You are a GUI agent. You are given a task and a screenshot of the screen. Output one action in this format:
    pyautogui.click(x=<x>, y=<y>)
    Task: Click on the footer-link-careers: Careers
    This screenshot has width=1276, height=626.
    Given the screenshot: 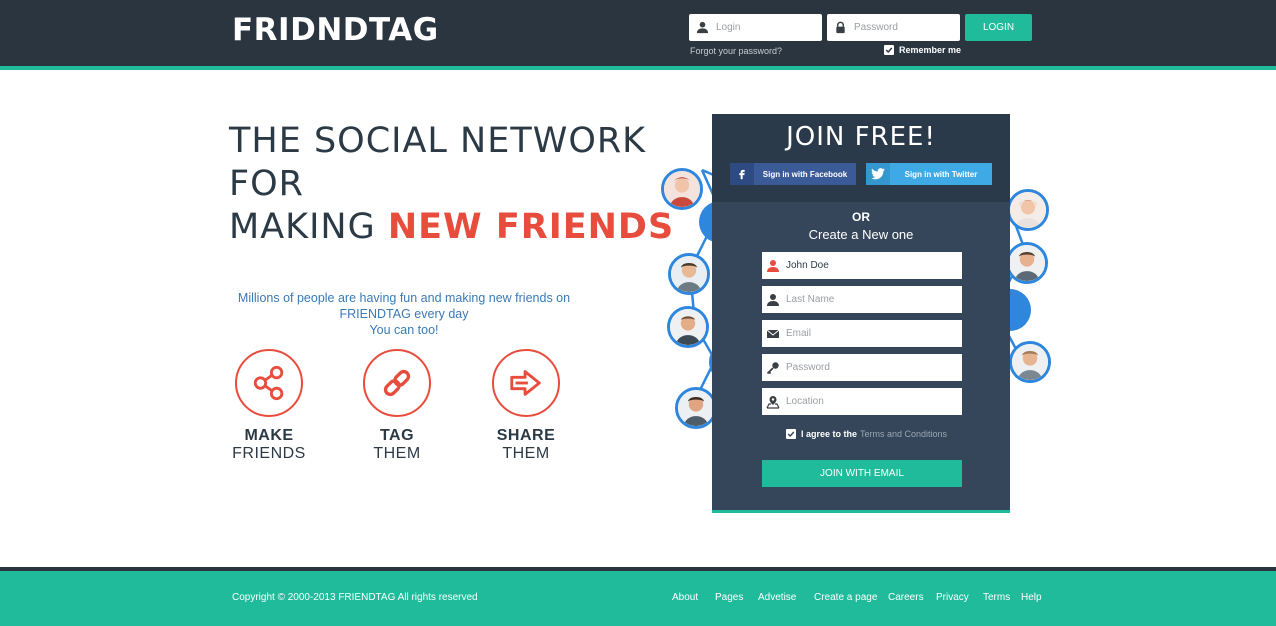 What is the action you would take?
    pyautogui.click(x=906, y=597)
    